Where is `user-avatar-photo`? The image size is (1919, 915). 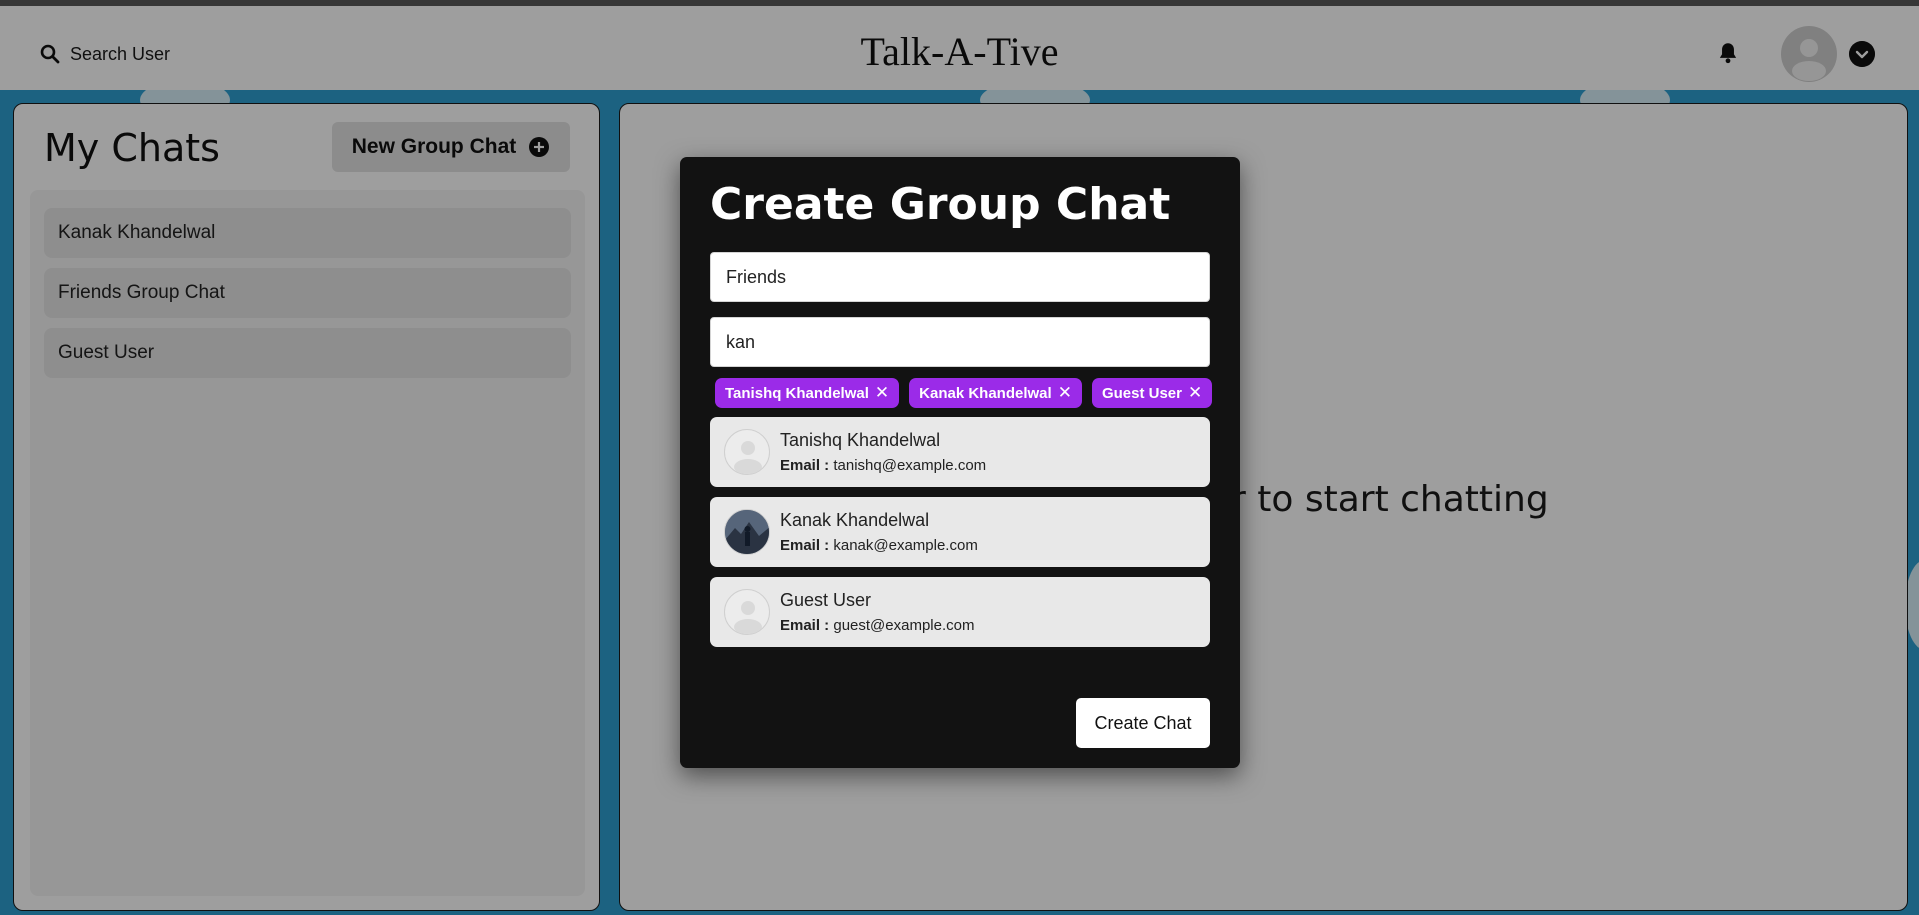 user-avatar-photo is located at coordinates (747, 532).